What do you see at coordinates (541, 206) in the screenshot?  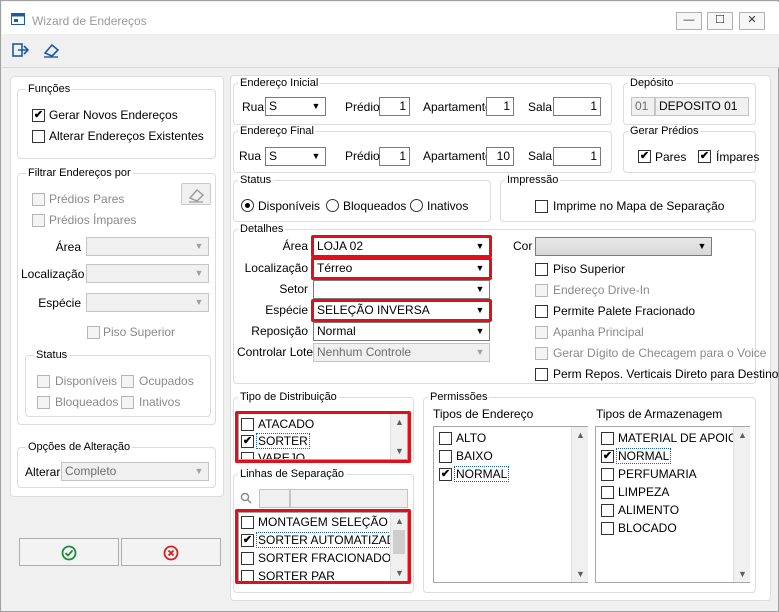 I see `imprime-checkbox` at bounding box center [541, 206].